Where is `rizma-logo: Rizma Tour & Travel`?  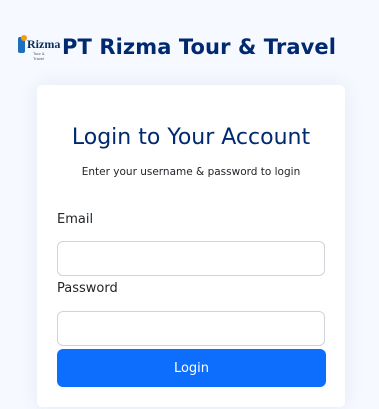
rizma-logo: Rizma Tour & Travel is located at coordinates (39, 48).